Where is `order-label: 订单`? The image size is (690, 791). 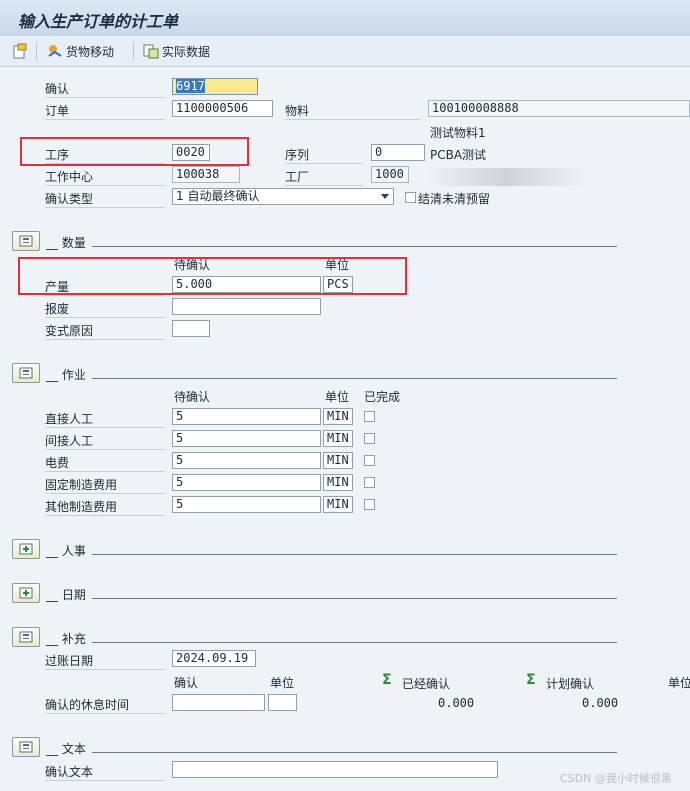
order-label: 订单 is located at coordinates (105, 111).